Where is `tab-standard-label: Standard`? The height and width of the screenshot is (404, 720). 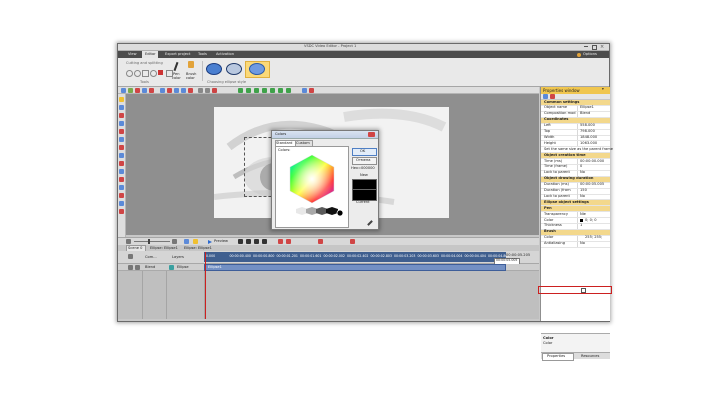
tab-standard-label: Standard is located at coordinates (284, 143).